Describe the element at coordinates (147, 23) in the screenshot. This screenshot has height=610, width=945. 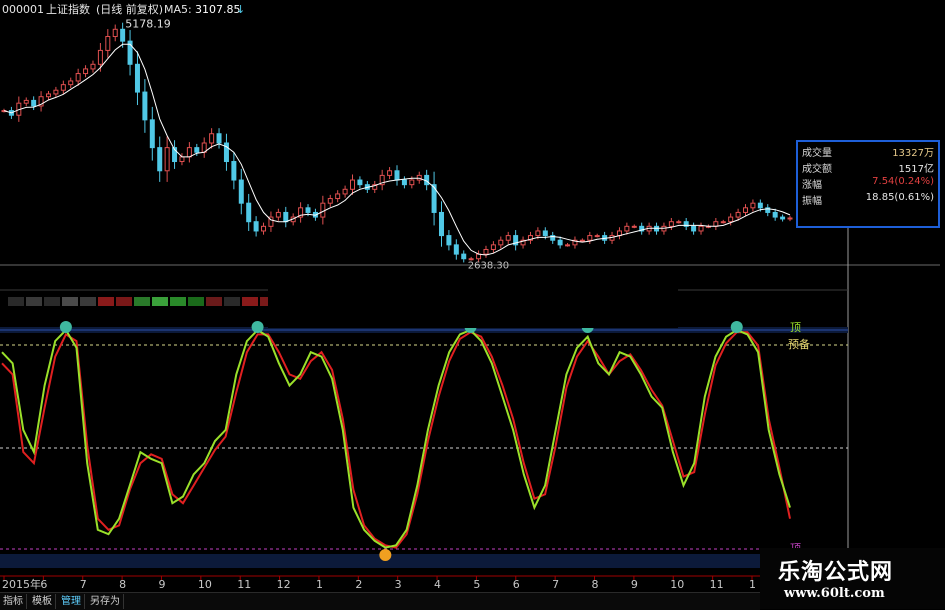
I see `high-annotation: 5178.19` at that location.